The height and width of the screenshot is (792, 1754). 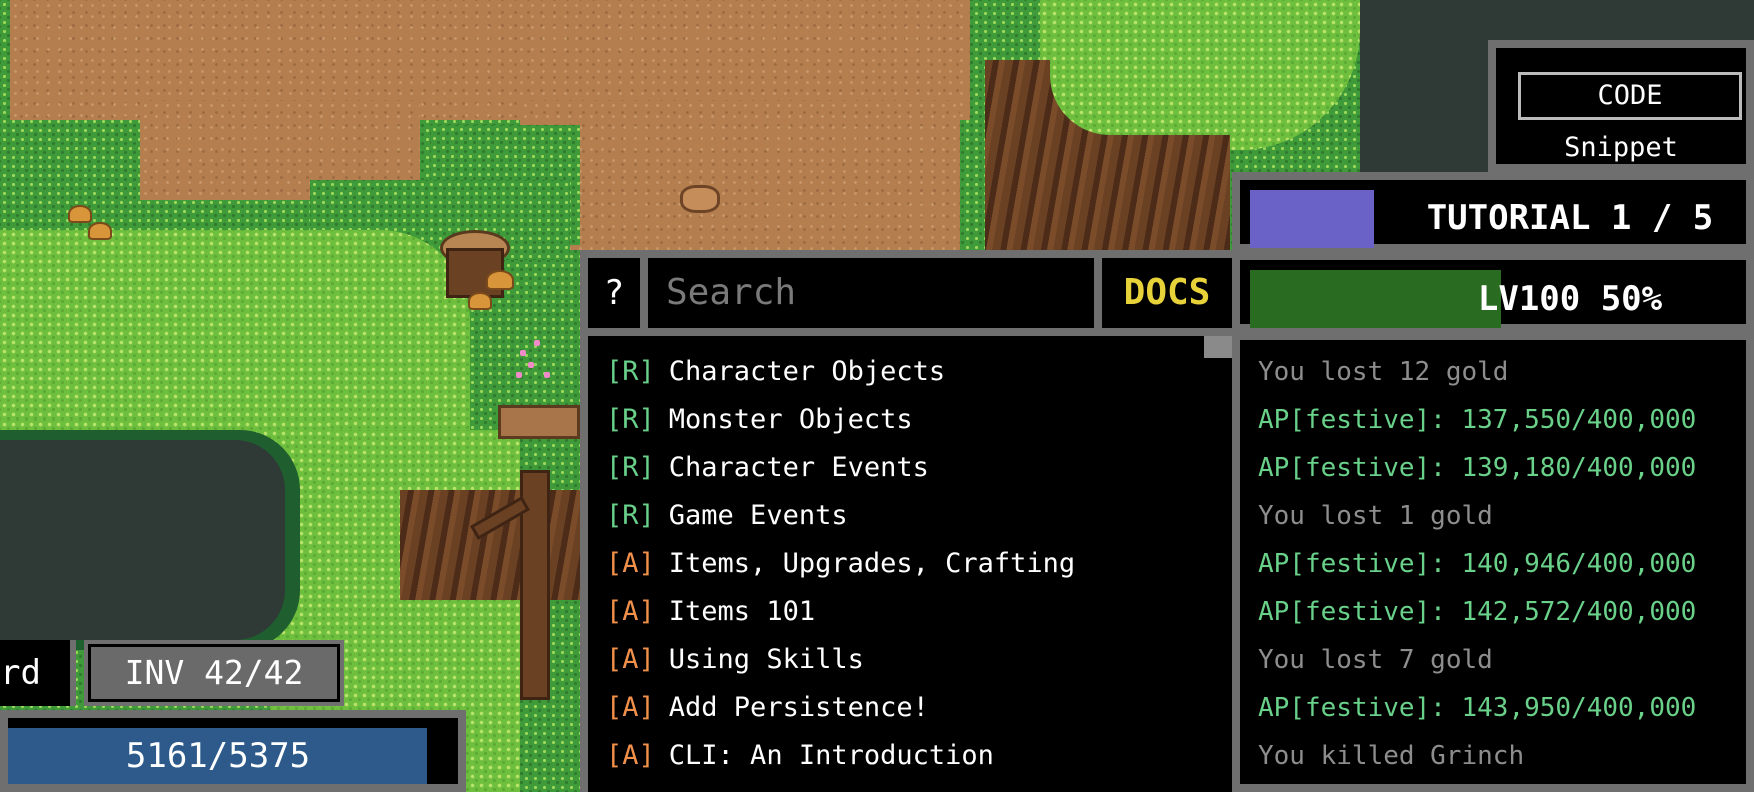 I want to click on inventory-button-frame: INV 42/42, so click(x=214, y=673).